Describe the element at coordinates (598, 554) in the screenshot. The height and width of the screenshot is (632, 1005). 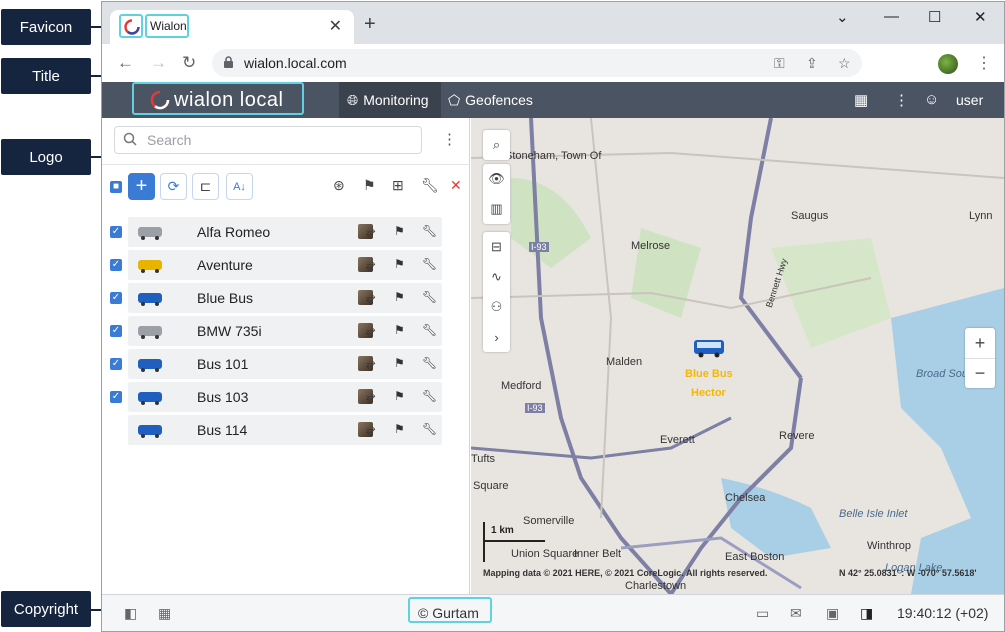
I see `map-label: Inner Belt` at that location.